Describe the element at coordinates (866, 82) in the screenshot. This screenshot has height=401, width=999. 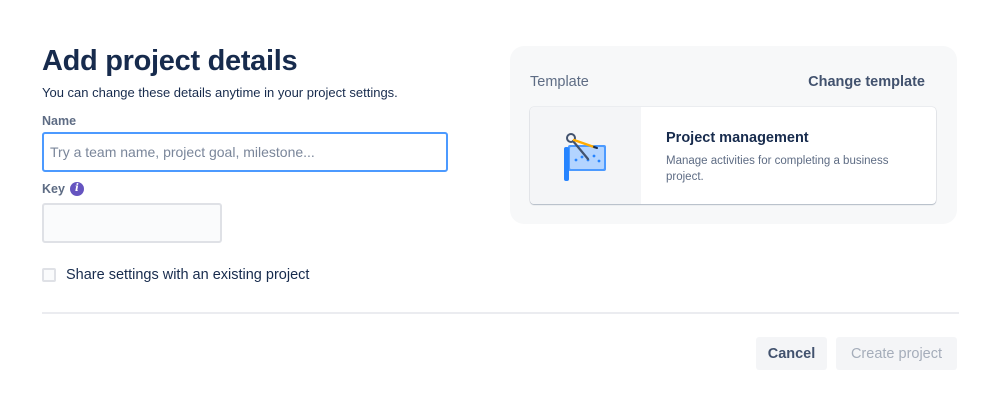
I see `change-template-button: Change template` at that location.